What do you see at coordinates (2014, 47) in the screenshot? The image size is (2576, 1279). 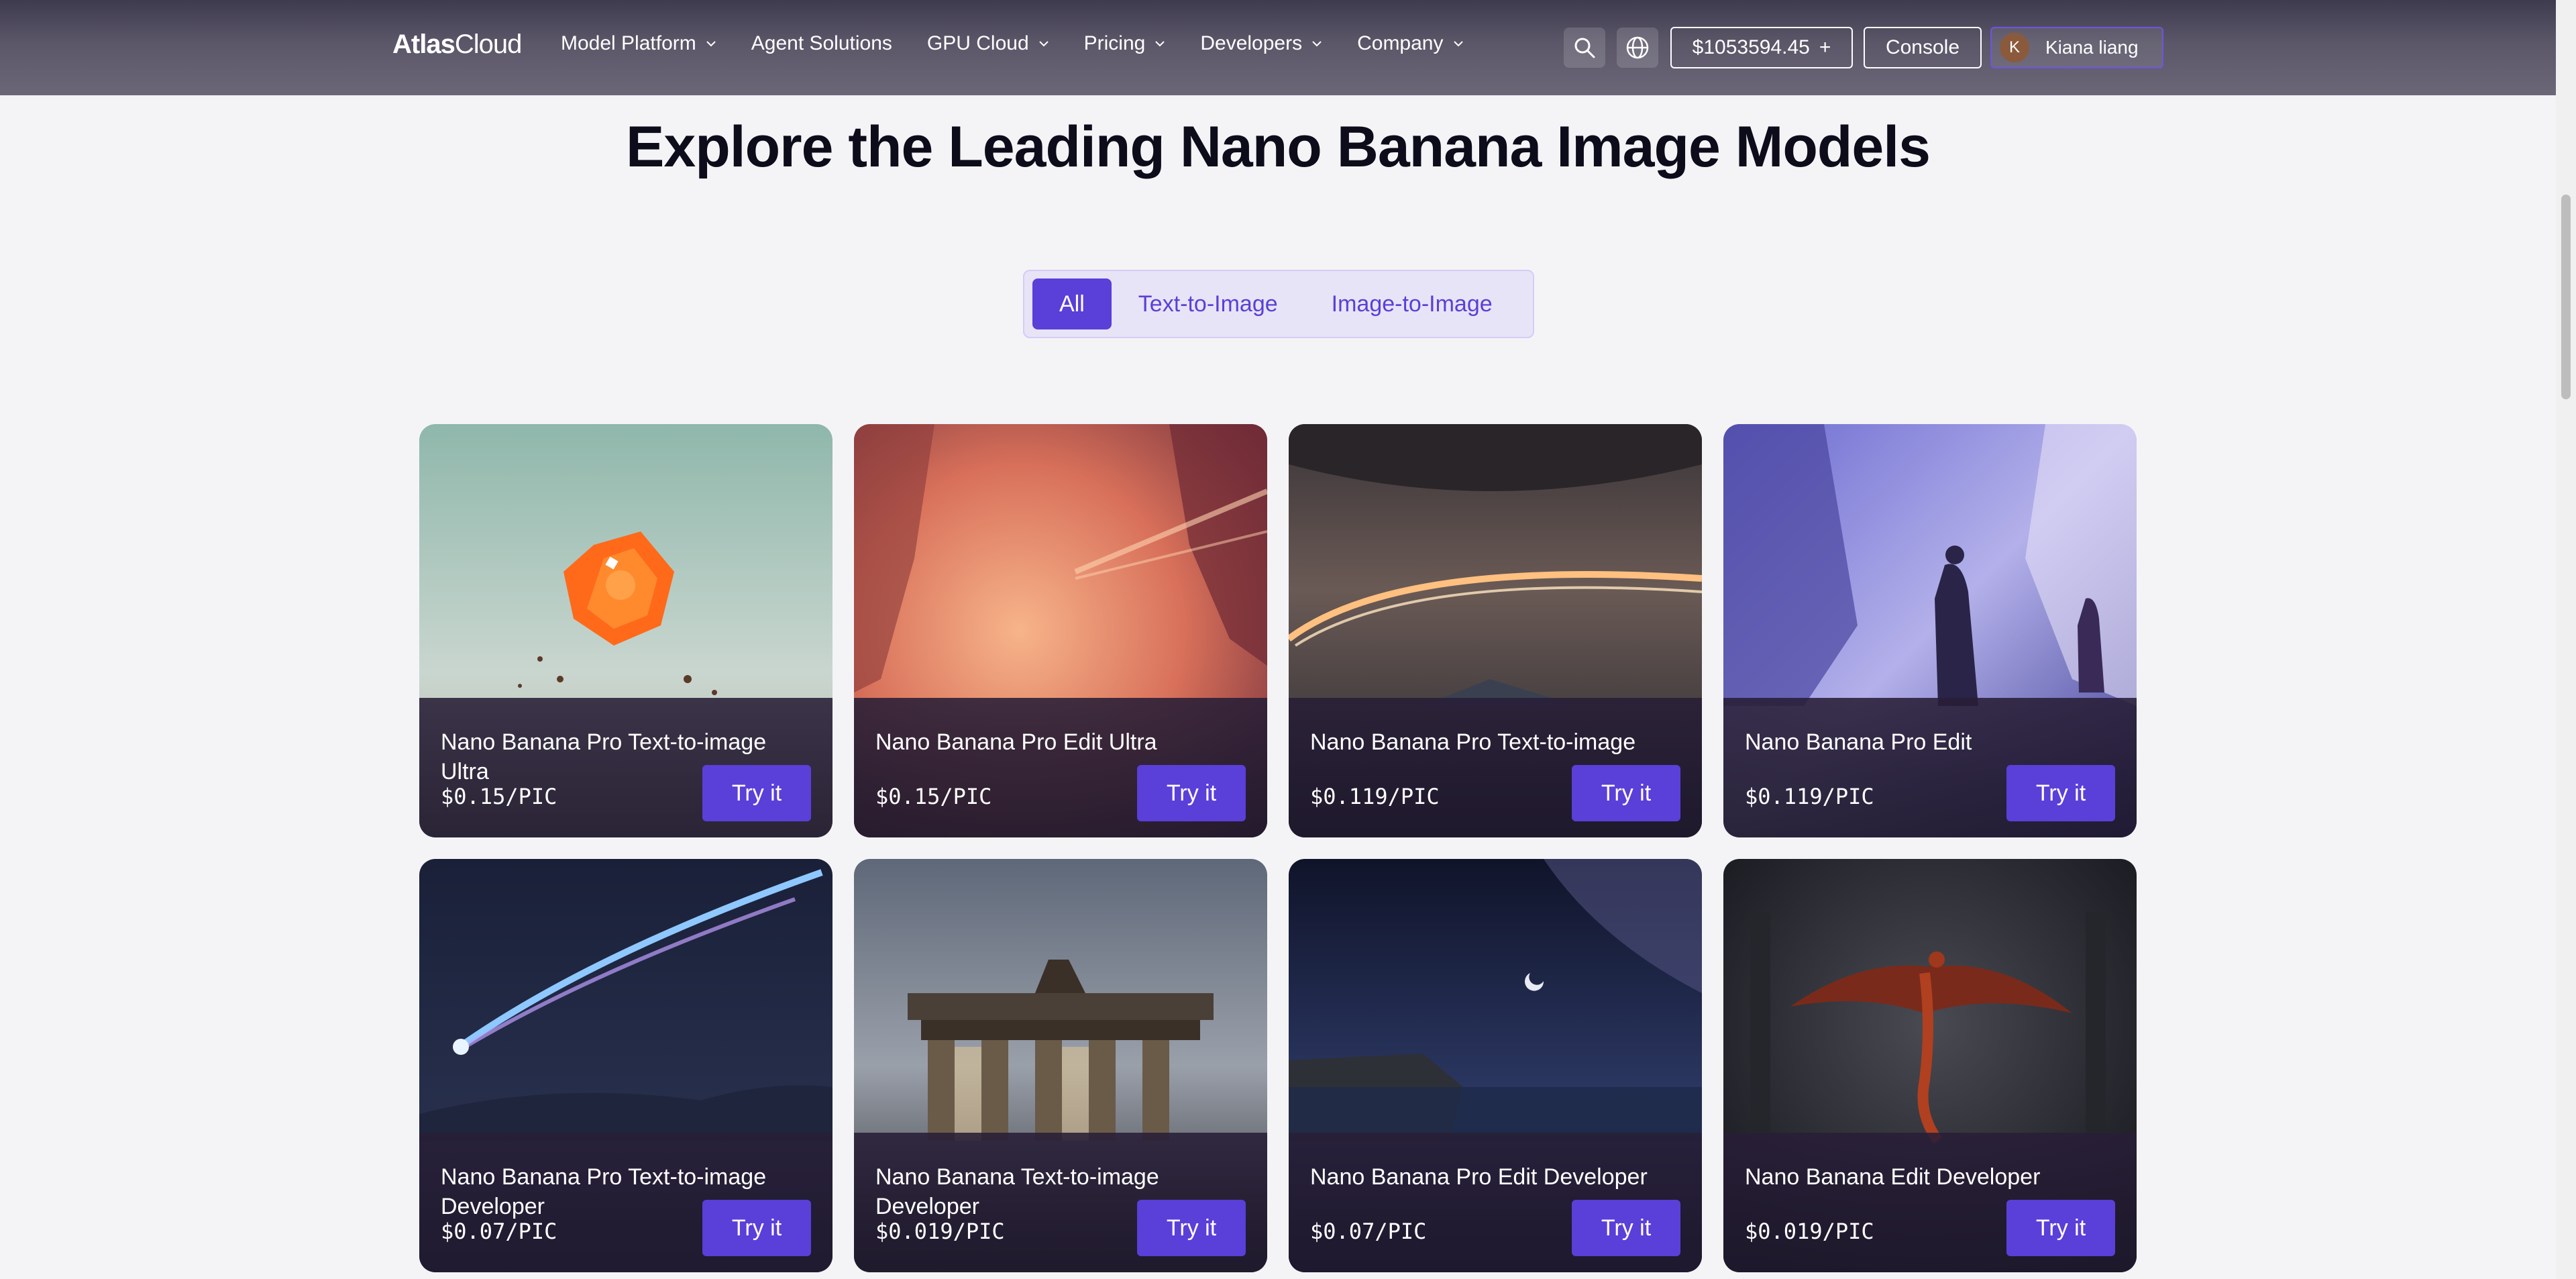 I see `avatar: K` at bounding box center [2014, 47].